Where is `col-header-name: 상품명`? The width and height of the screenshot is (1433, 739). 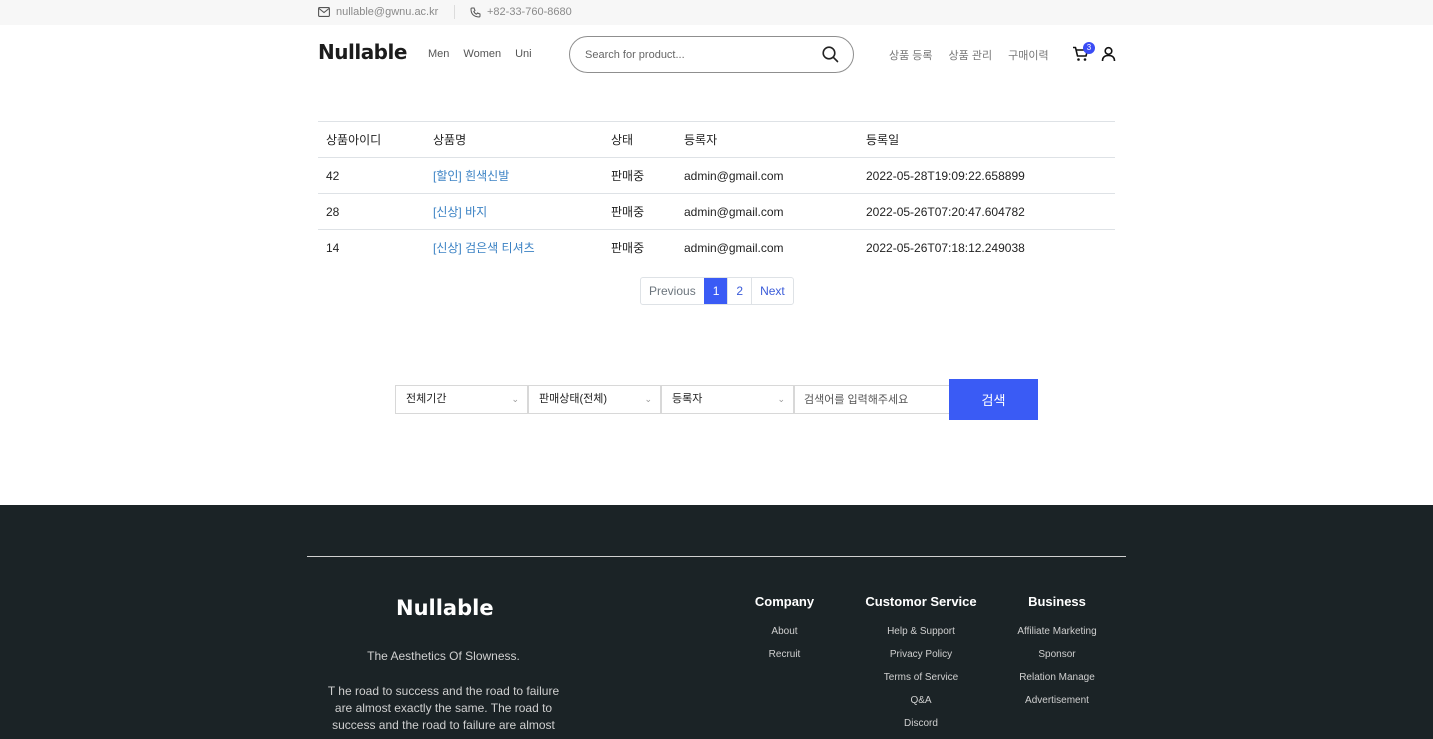
col-header-name: 상품명 is located at coordinates (514, 139).